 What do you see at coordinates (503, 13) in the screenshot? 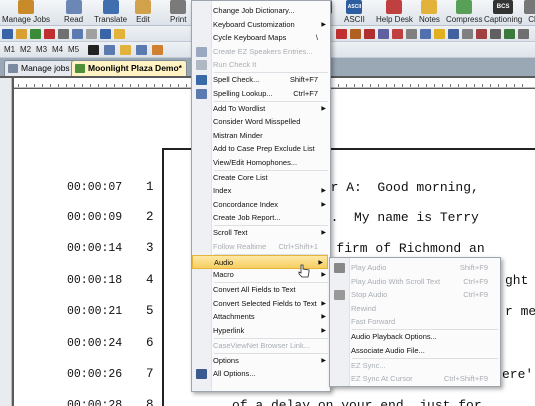
I see `captioning-button: BCS Captioning` at bounding box center [503, 13].